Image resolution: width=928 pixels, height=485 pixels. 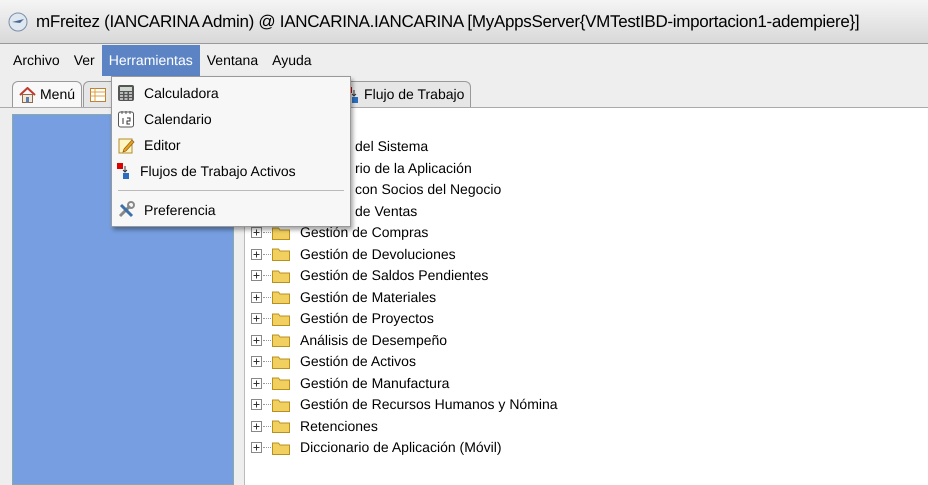 I want to click on calculator-icon, so click(x=126, y=93).